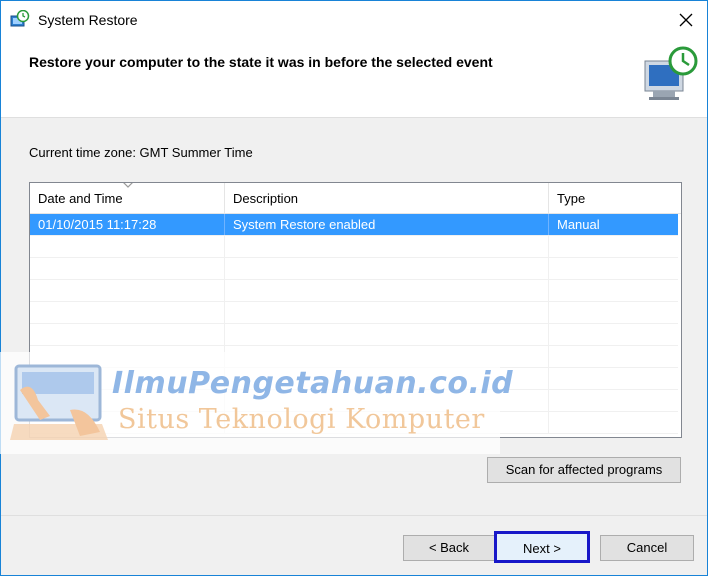  Describe the element at coordinates (301, 419) in the screenshot. I see `watermark-subtitle: Situs Teknologi Komputer` at that location.